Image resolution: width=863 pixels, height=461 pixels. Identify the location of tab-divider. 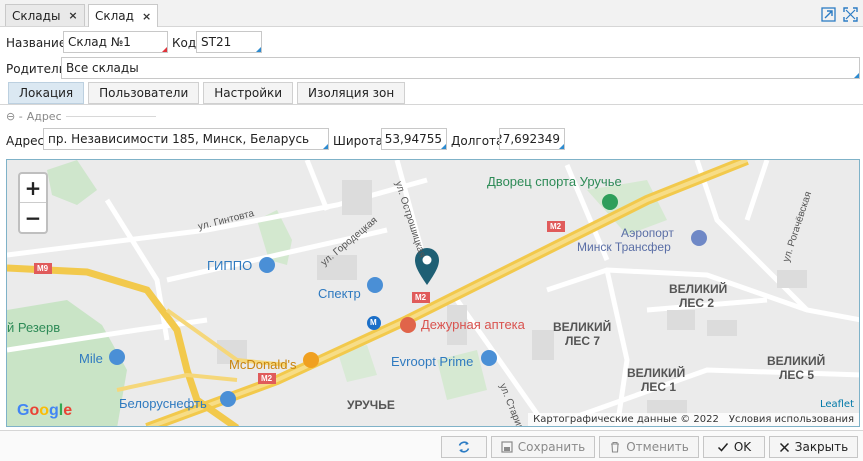
(431, 104).